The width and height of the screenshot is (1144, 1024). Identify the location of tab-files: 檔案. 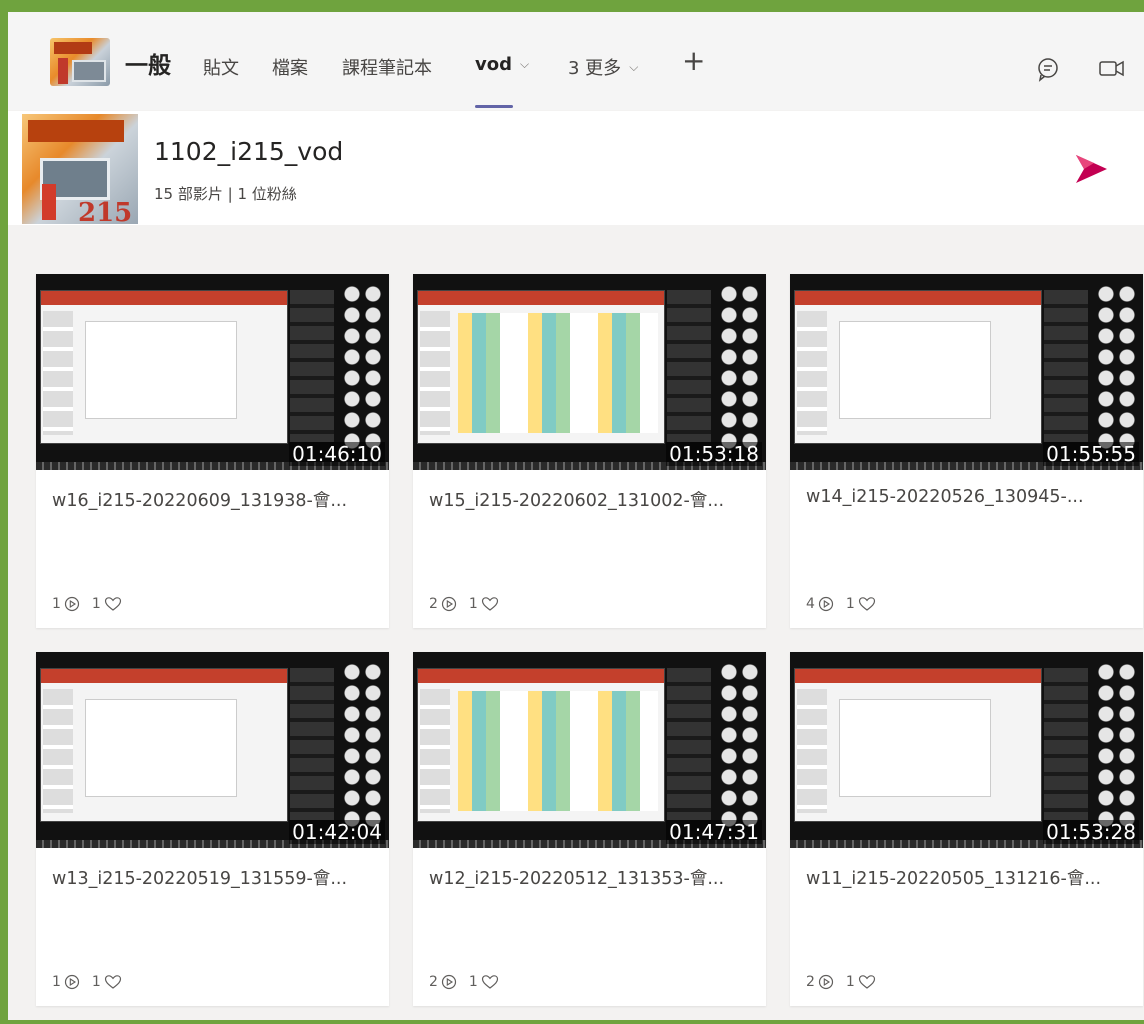
(290, 67).